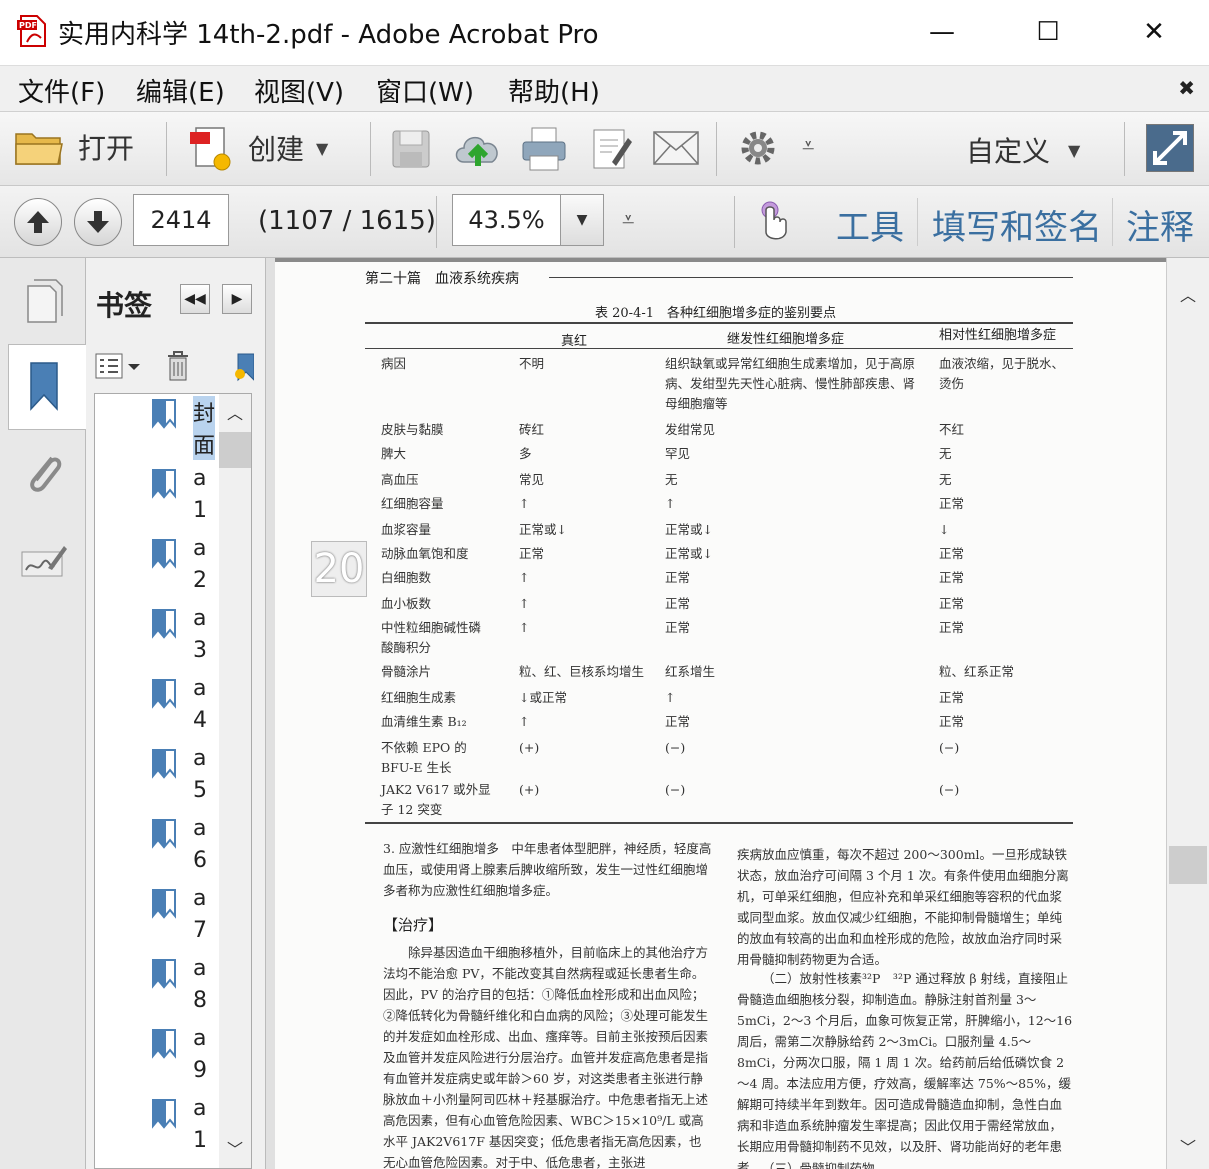  I want to click on bookmark-item: a 9, so click(157, 1059).